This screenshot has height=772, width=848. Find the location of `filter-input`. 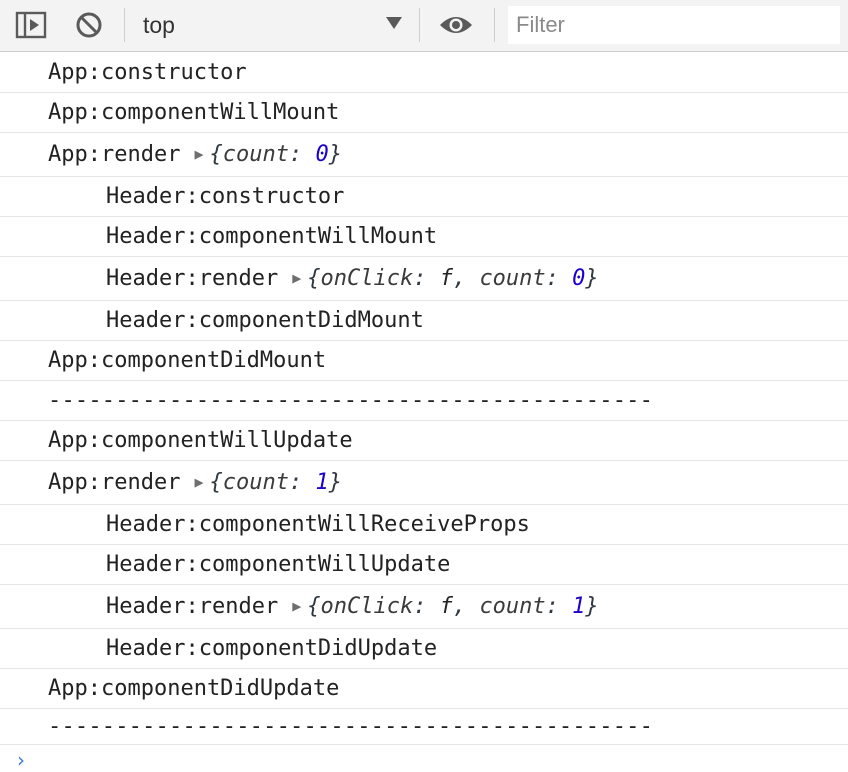

filter-input is located at coordinates (674, 25).